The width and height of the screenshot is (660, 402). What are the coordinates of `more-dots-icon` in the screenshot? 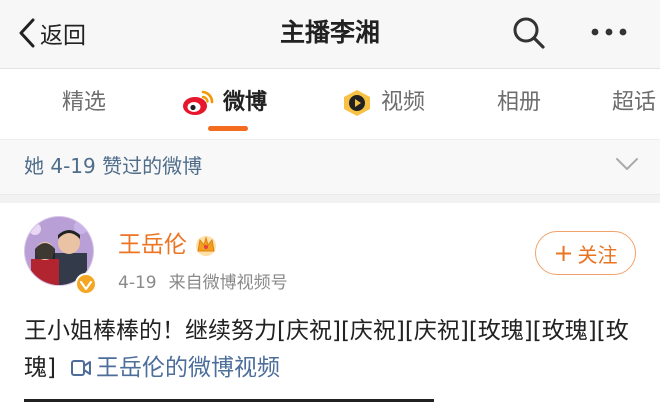 It's located at (609, 32).